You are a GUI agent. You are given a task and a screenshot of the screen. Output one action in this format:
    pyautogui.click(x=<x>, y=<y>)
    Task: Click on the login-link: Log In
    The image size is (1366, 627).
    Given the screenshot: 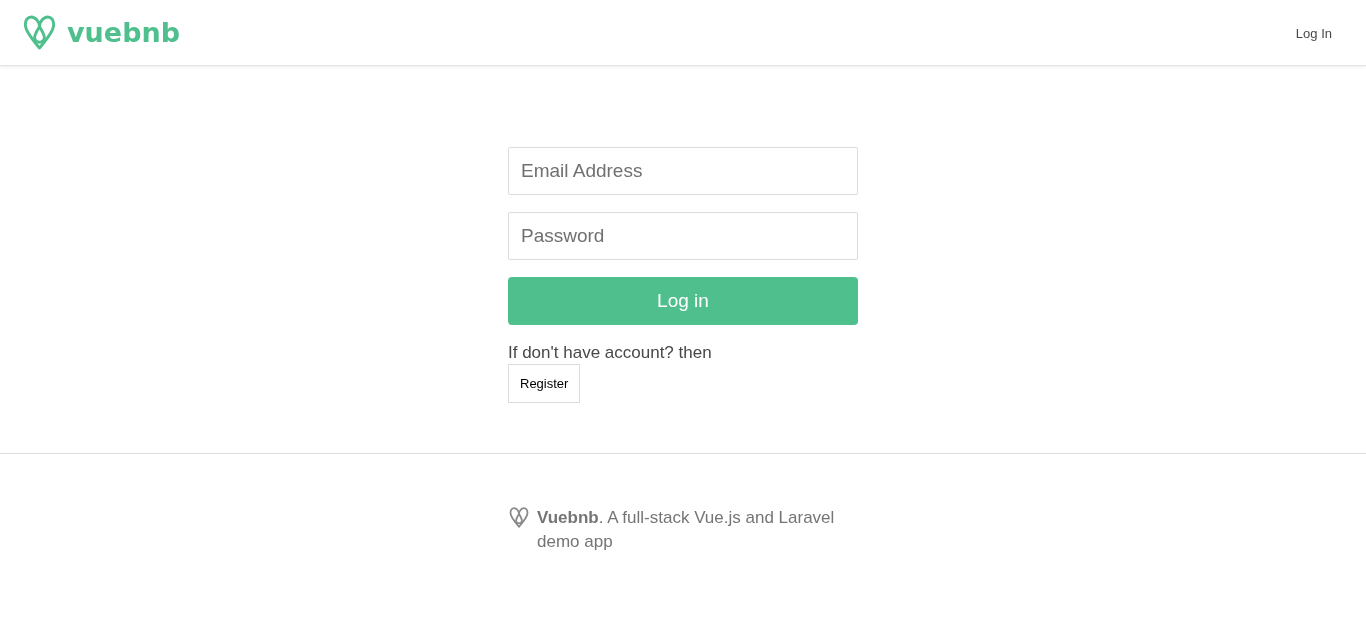 What is the action you would take?
    pyautogui.click(x=1313, y=33)
    